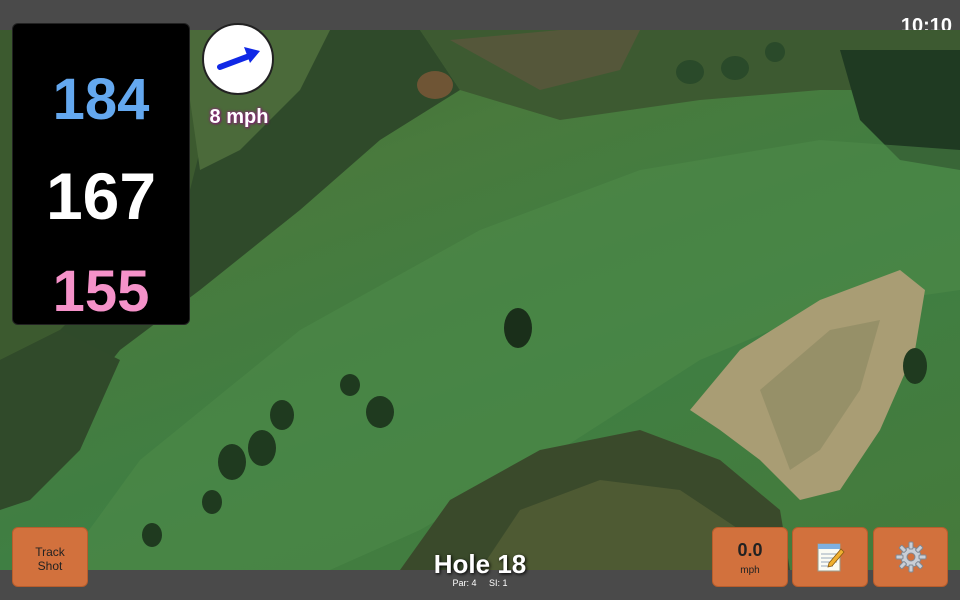 This screenshot has height=600, width=960. What do you see at coordinates (480, 564) in the screenshot?
I see `hole-title: Hole 18` at bounding box center [480, 564].